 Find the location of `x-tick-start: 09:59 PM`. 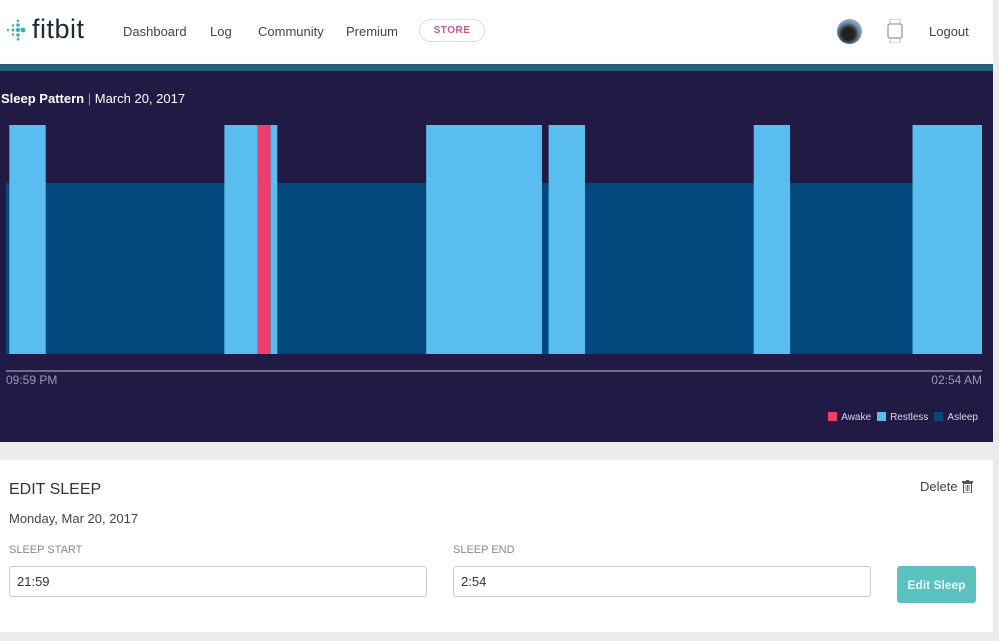

x-tick-start: 09:59 PM is located at coordinates (32, 380).